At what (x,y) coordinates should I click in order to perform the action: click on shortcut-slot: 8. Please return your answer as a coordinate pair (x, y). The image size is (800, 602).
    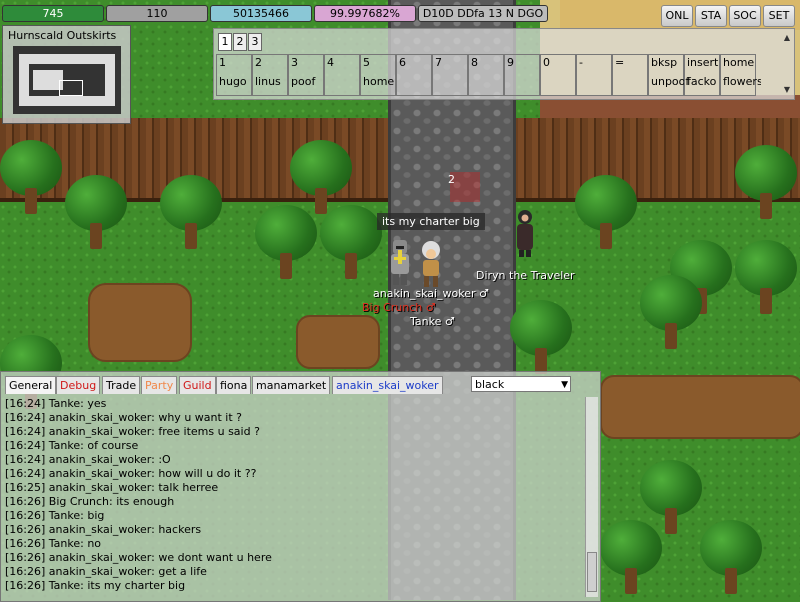
    Looking at the image, I should click on (486, 75).